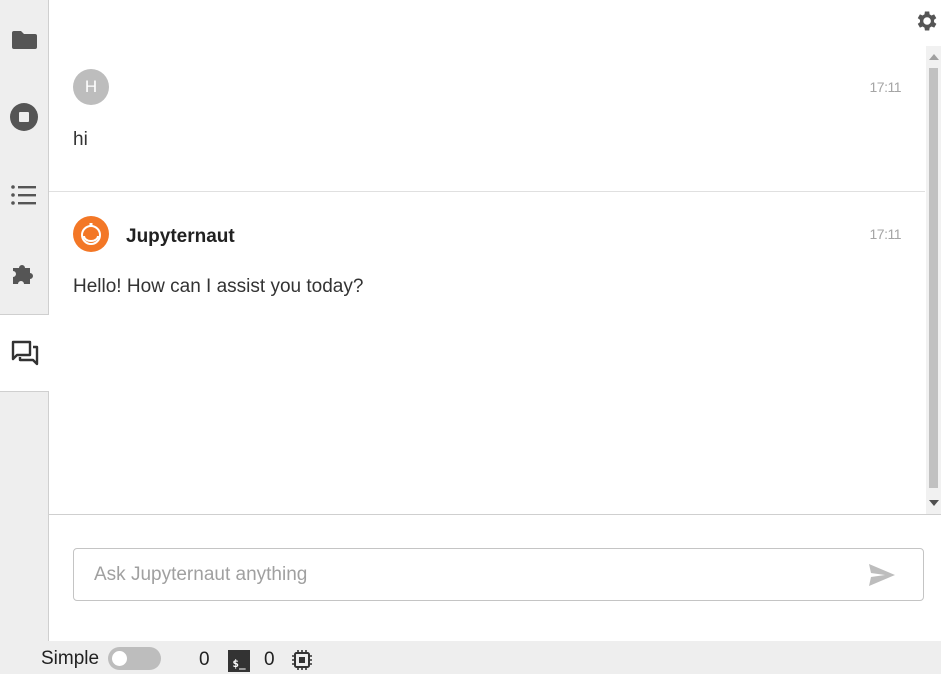 This screenshot has width=941, height=674. I want to click on sidebar-item-extensions, so click(24, 273).